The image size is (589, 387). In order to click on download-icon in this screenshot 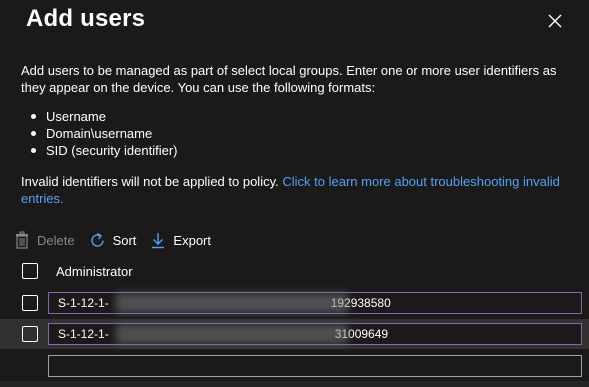, I will do `click(158, 240)`.